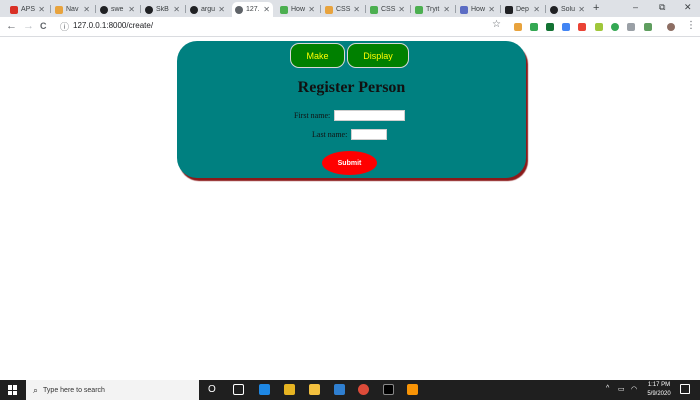  I want to click on menu-icon: ⋮, so click(691, 25).